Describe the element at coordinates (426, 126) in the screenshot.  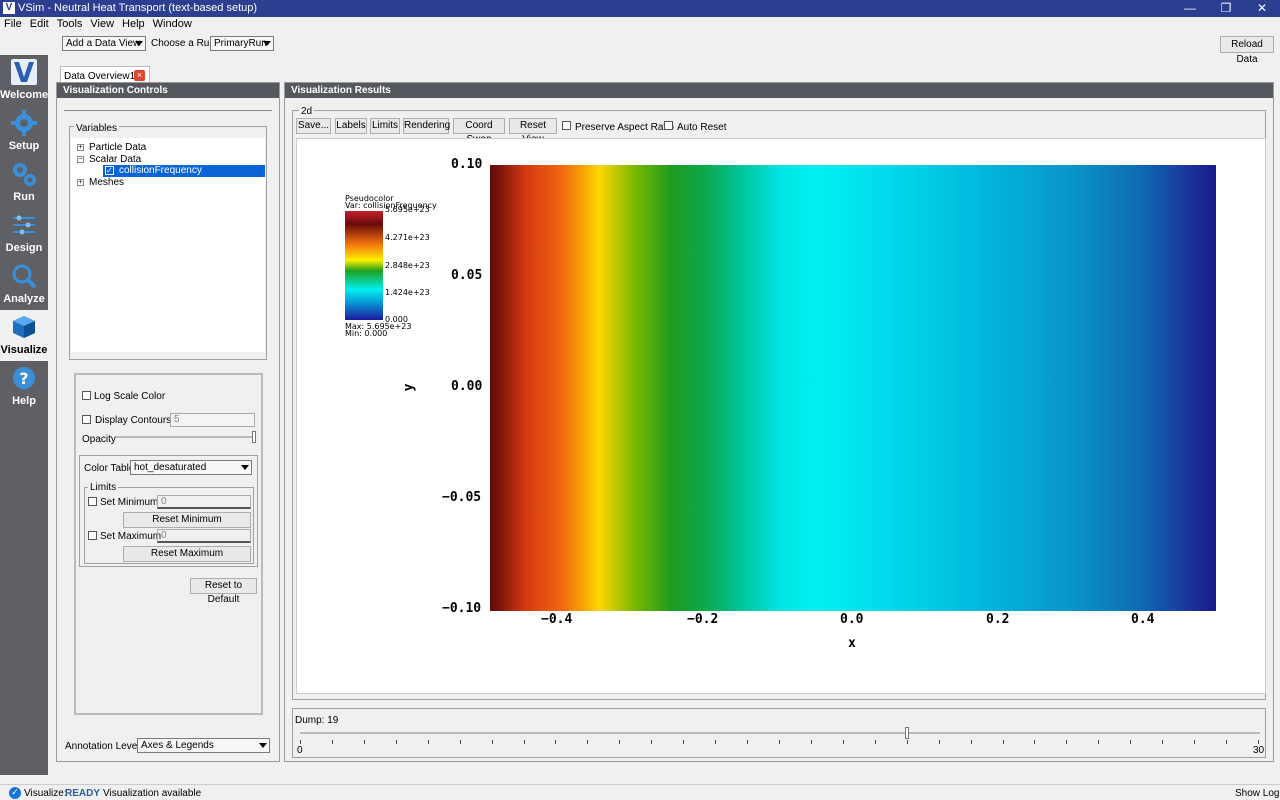
I see `rendering-button: Rendering` at that location.